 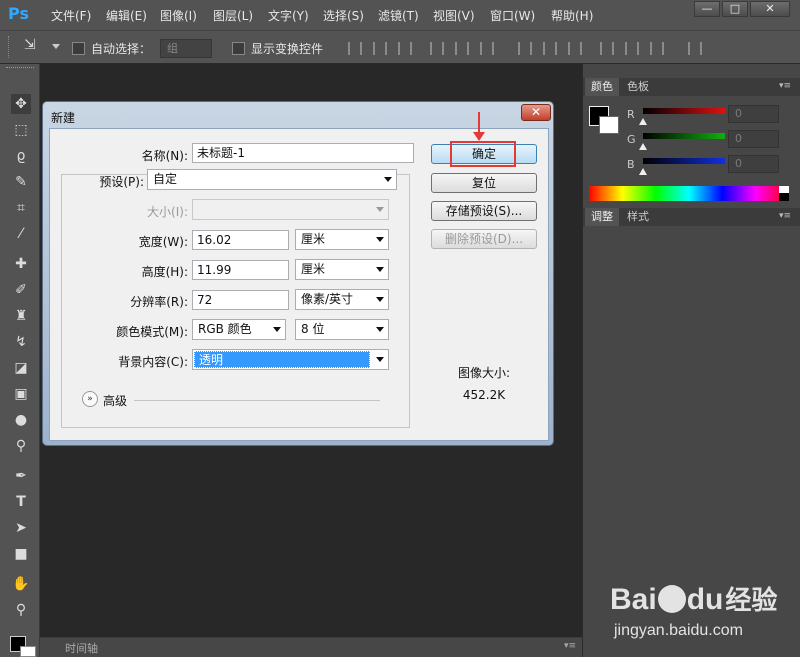 I want to click on green-slider-track, so click(x=684, y=136).